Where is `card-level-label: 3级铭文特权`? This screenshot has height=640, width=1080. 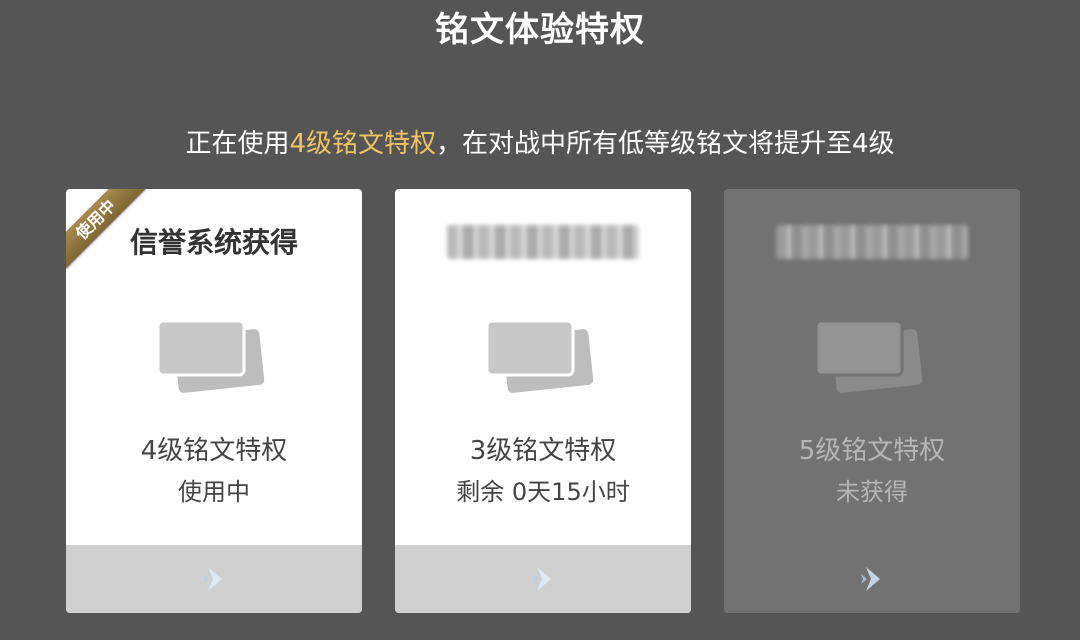 card-level-label: 3级铭文特权 is located at coordinates (543, 451).